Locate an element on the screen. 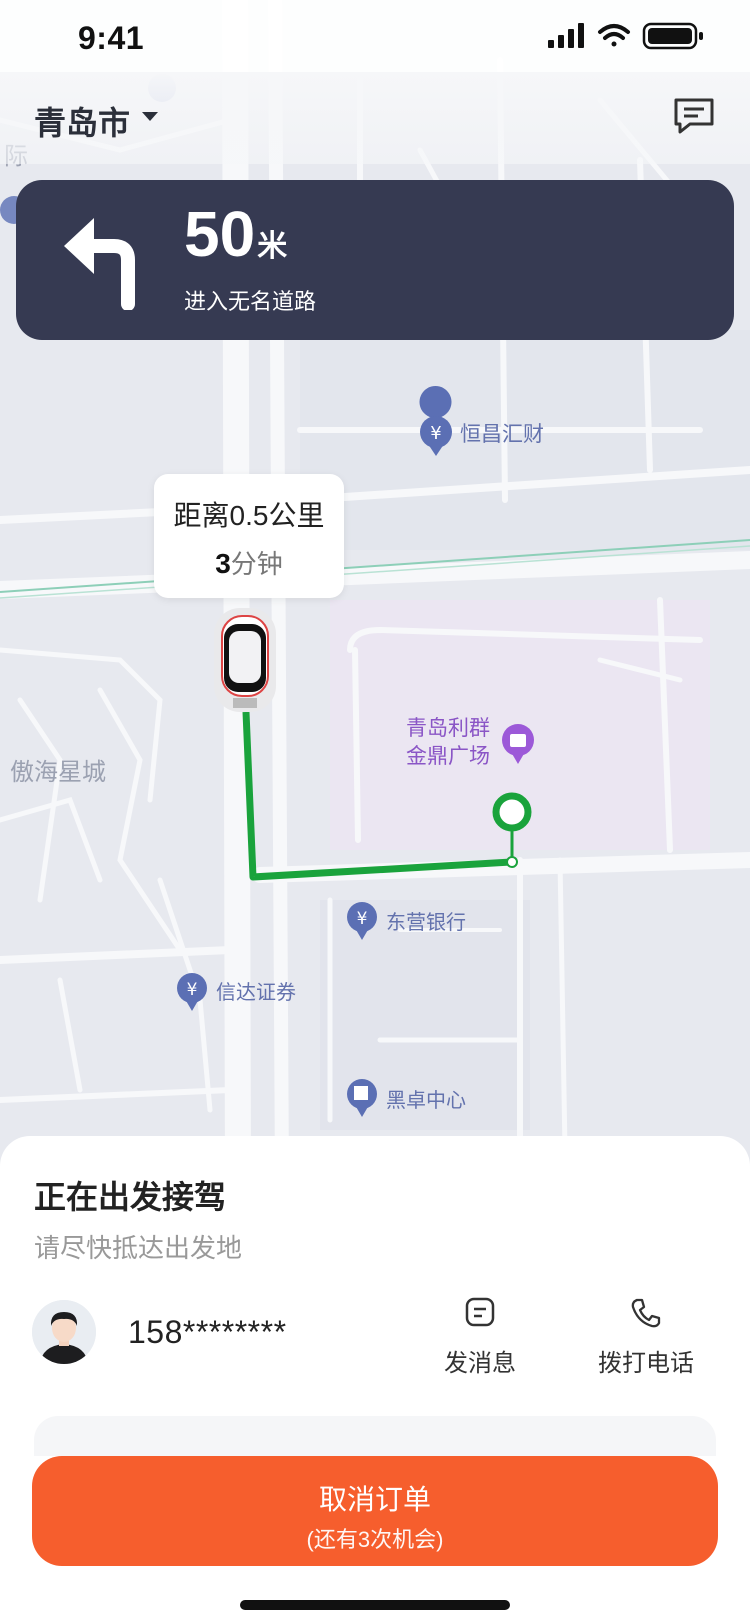  avatar is located at coordinates (64, 1332).